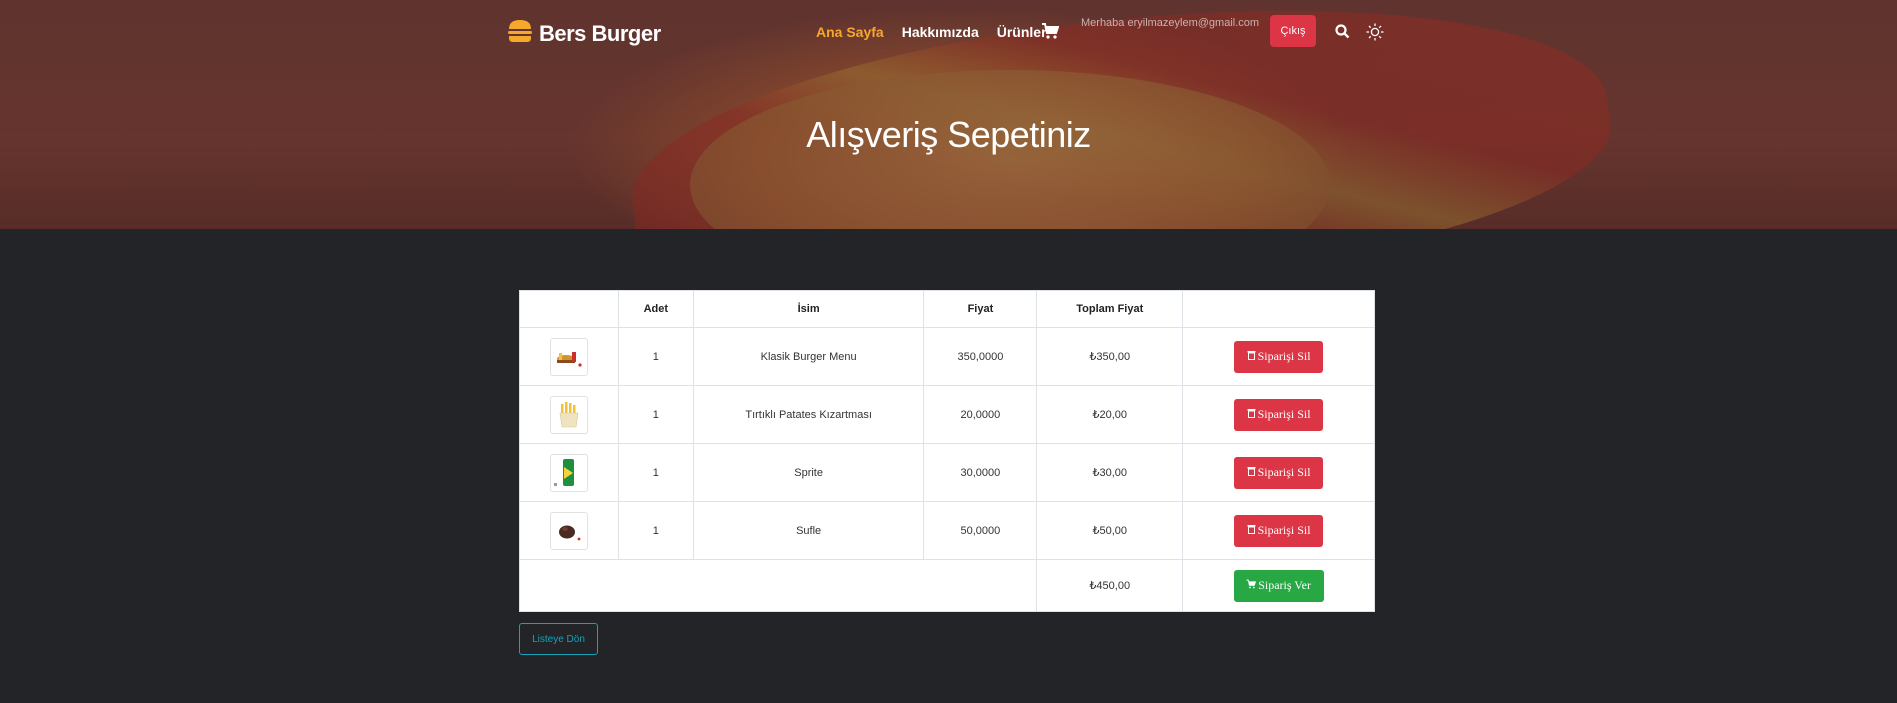  I want to click on user-greeting: Merhaba eryilmazeylem@gmail.com, so click(1170, 23).